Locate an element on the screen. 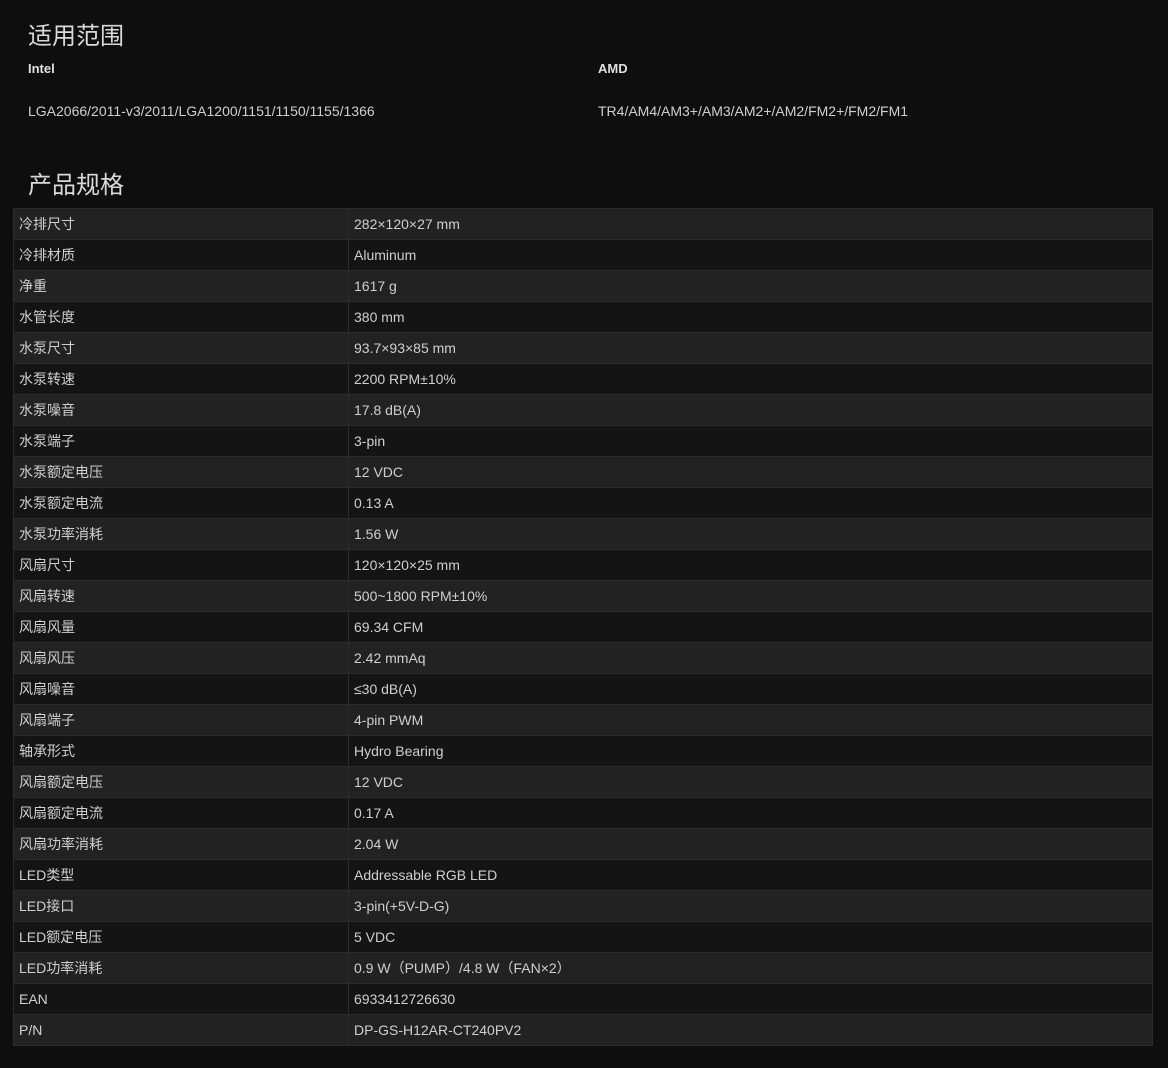  spec-value: 3-pin is located at coordinates (750, 441).